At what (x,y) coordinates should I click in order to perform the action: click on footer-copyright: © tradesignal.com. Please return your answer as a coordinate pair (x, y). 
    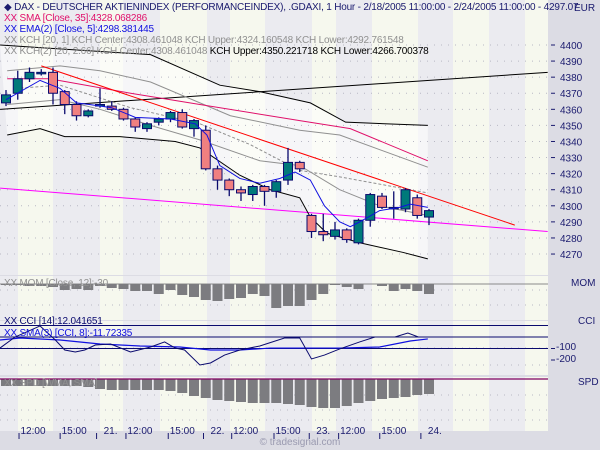
    Looking at the image, I should click on (300, 442).